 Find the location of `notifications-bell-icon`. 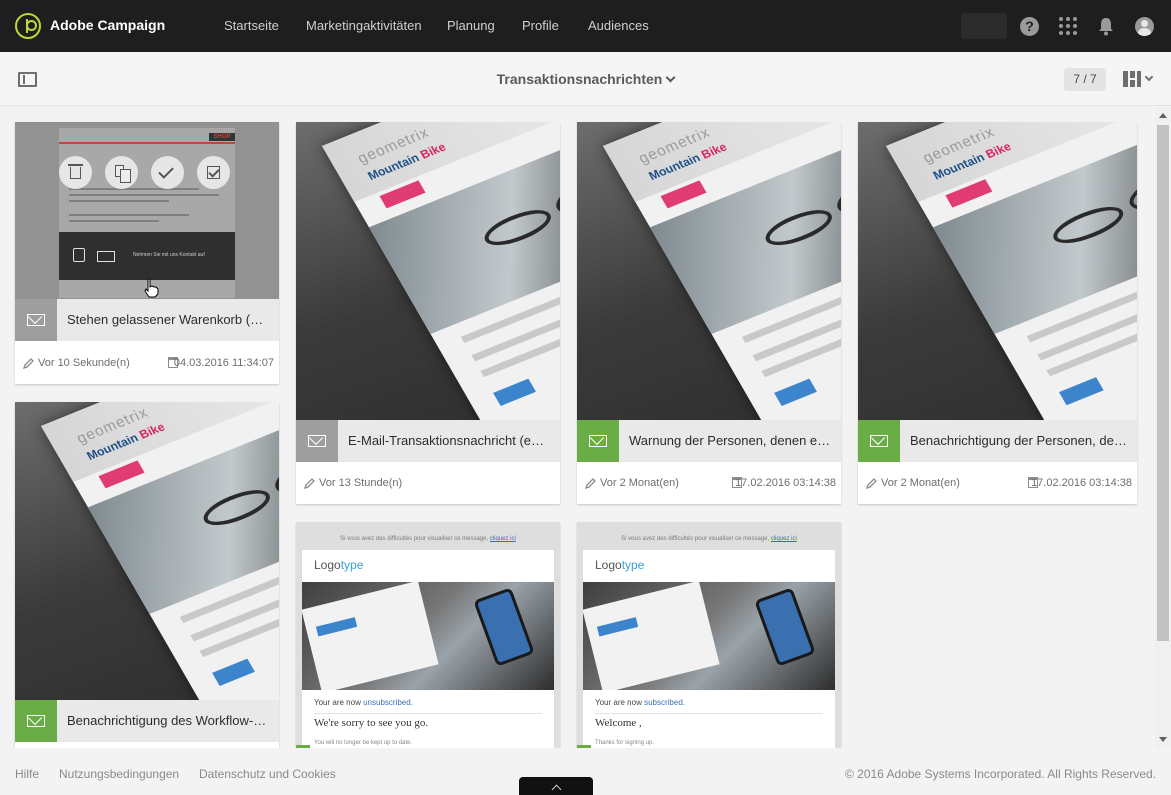

notifications-bell-icon is located at coordinates (1106, 26).